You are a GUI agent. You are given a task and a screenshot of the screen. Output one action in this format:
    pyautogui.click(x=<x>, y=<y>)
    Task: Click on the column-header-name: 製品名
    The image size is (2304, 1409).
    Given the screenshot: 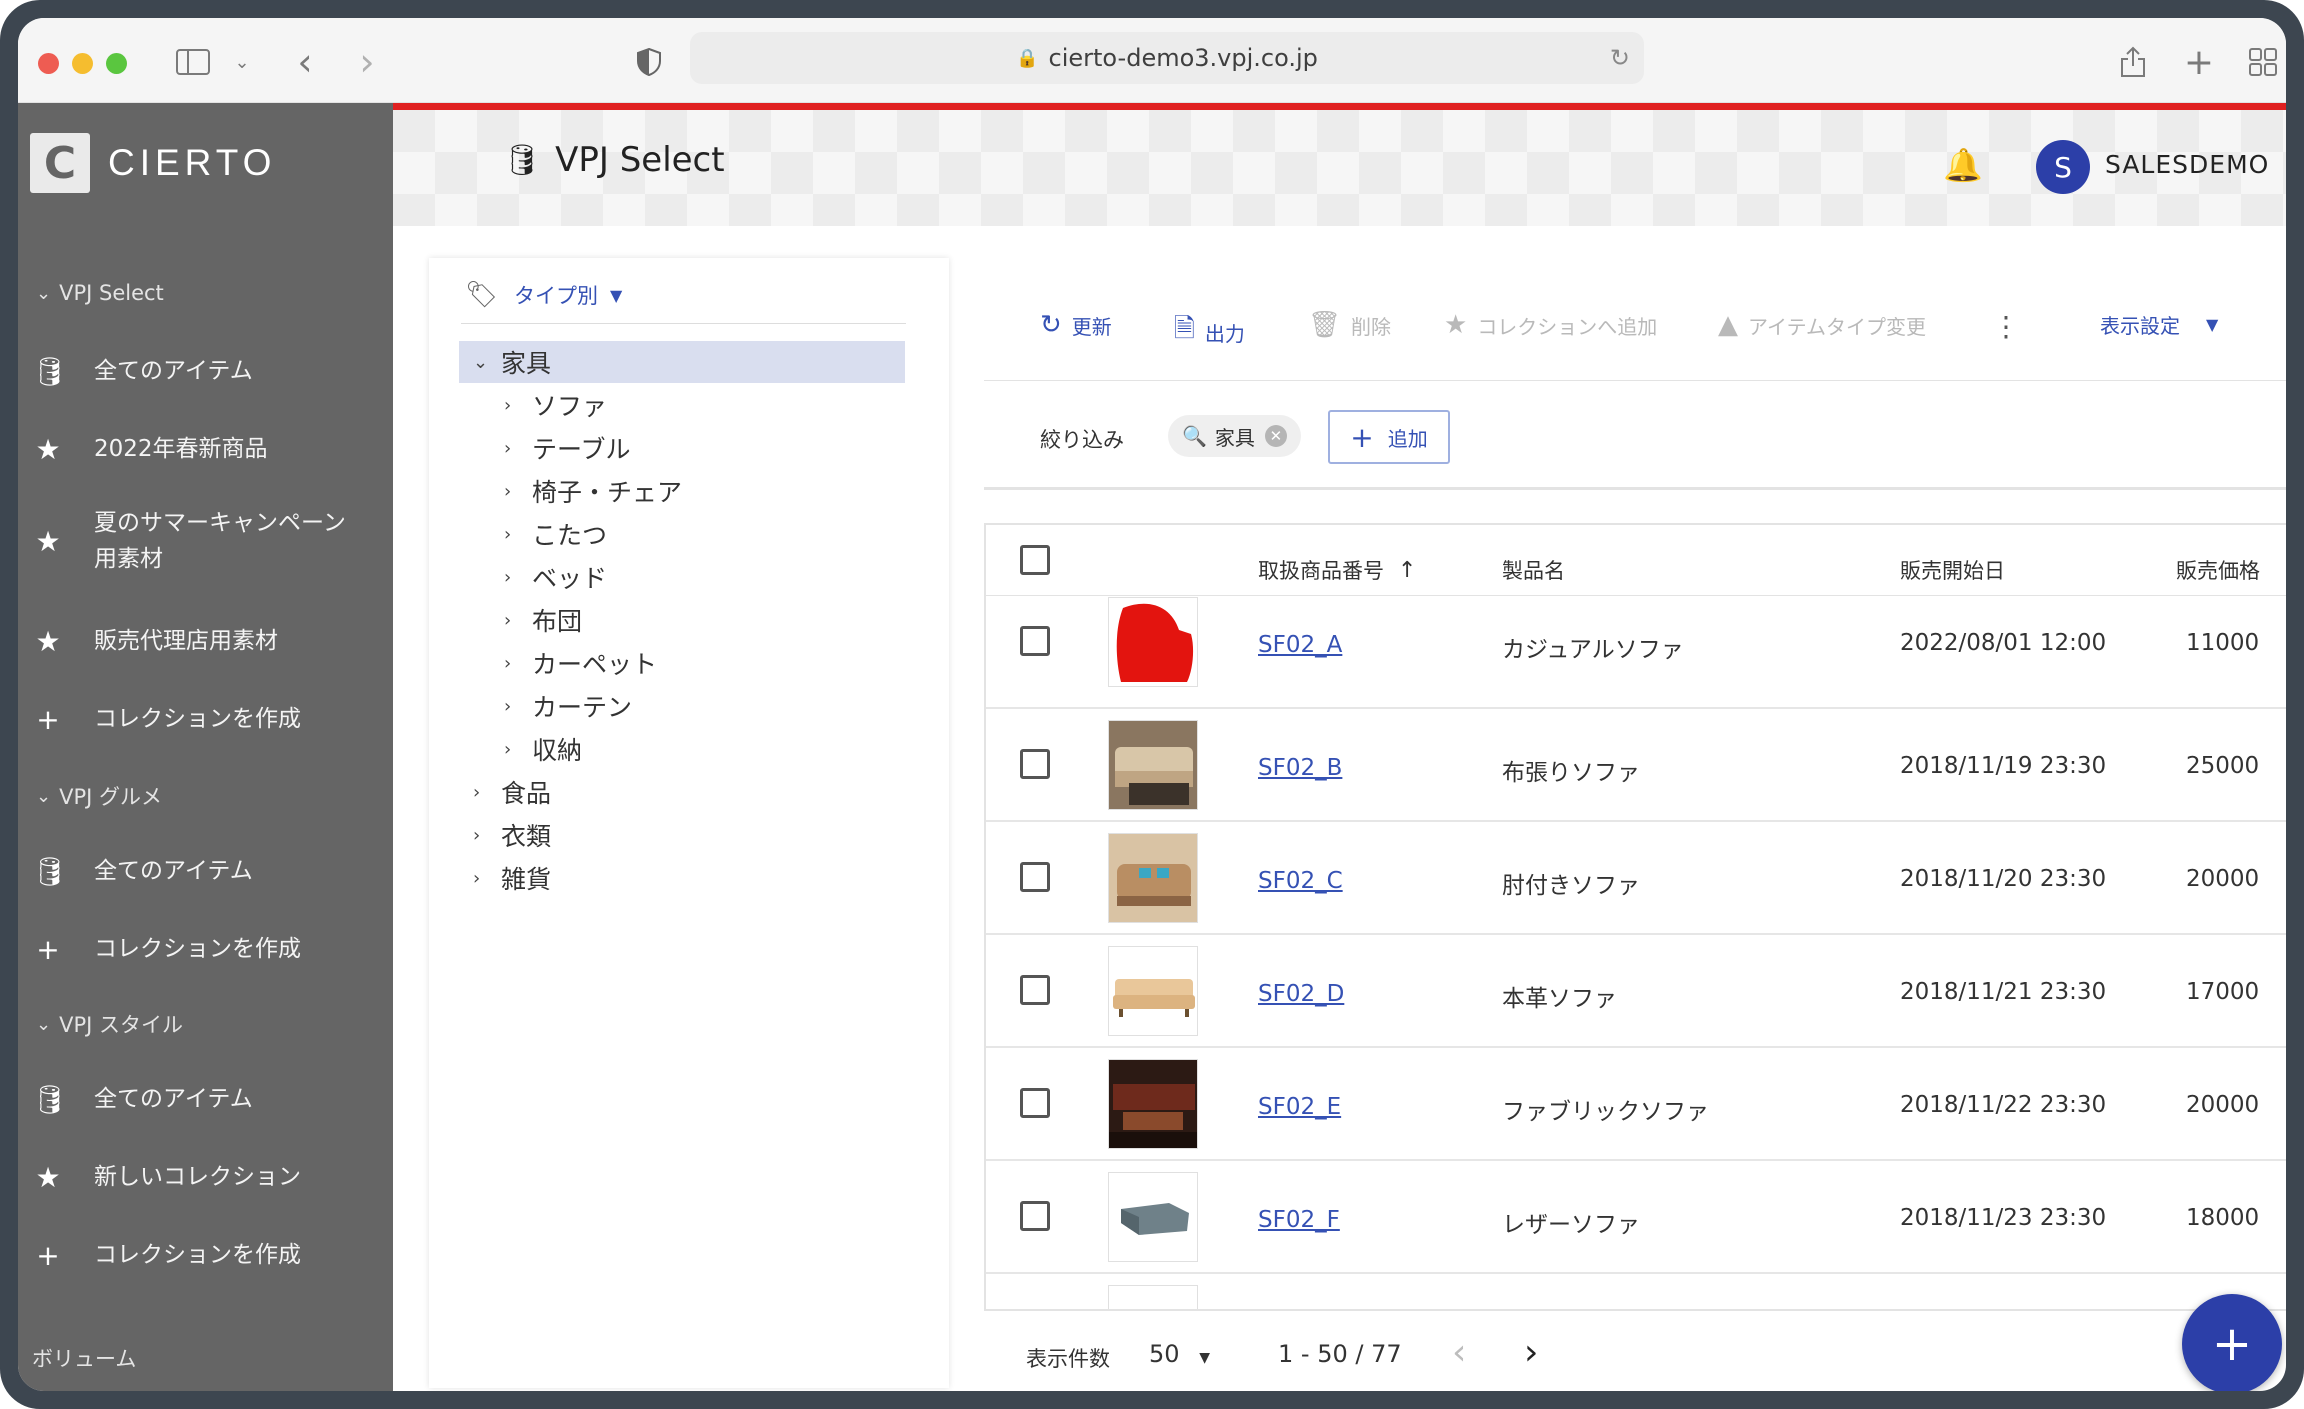 What is the action you would take?
    pyautogui.click(x=1533, y=570)
    